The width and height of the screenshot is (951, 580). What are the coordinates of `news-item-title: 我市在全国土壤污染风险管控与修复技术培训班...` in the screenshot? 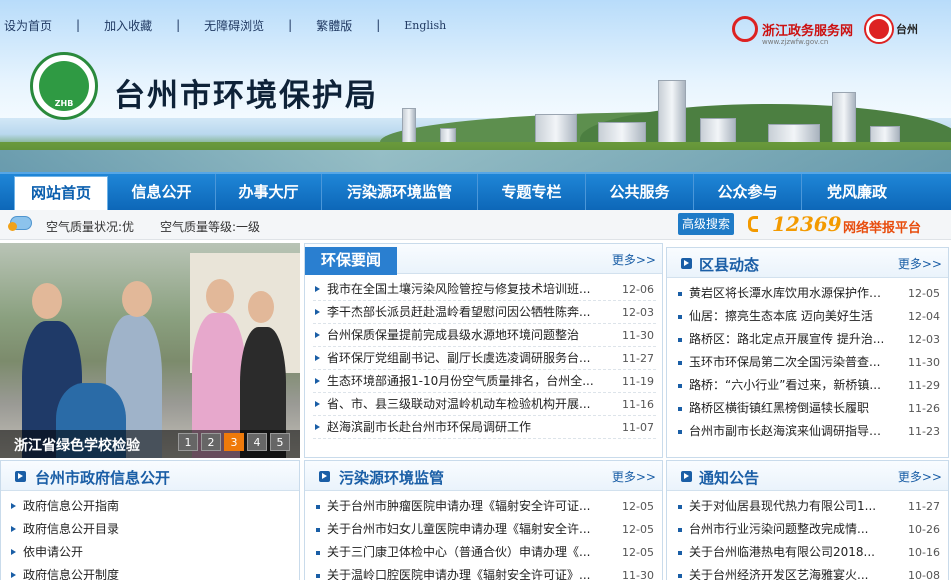 It's located at (459, 289).